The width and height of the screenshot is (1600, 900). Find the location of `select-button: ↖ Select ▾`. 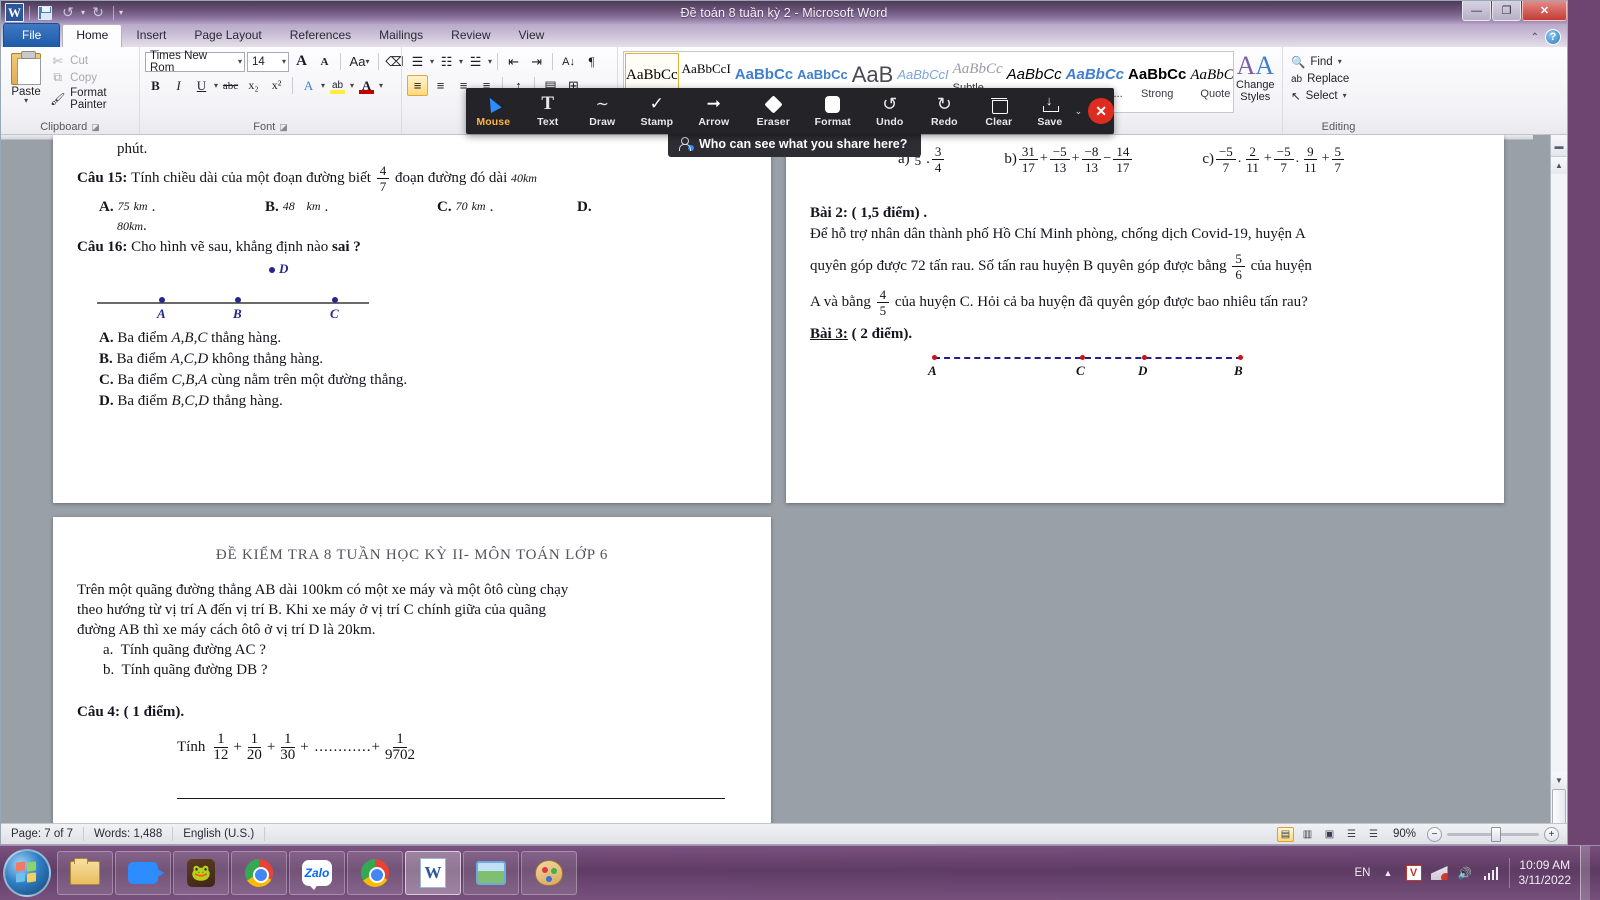

select-button: ↖ Select ▾ is located at coordinates (1319, 96).